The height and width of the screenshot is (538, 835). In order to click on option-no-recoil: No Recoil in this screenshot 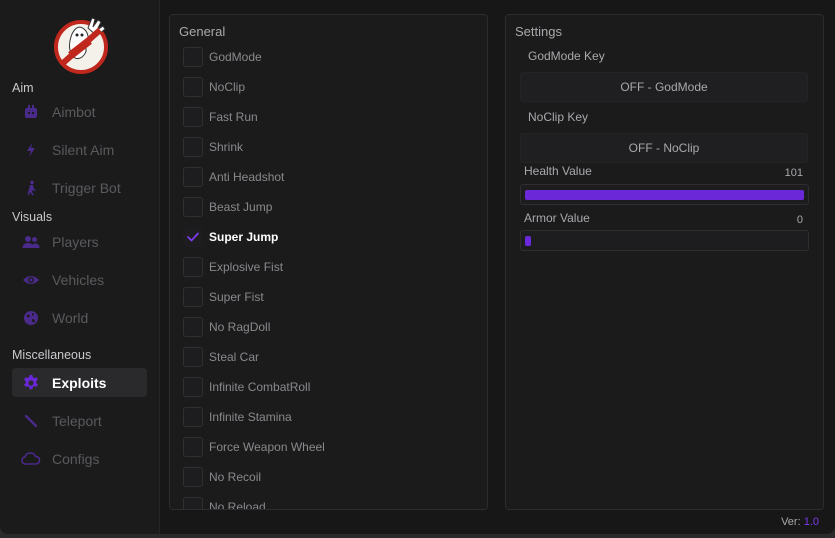, I will do `click(222, 477)`.